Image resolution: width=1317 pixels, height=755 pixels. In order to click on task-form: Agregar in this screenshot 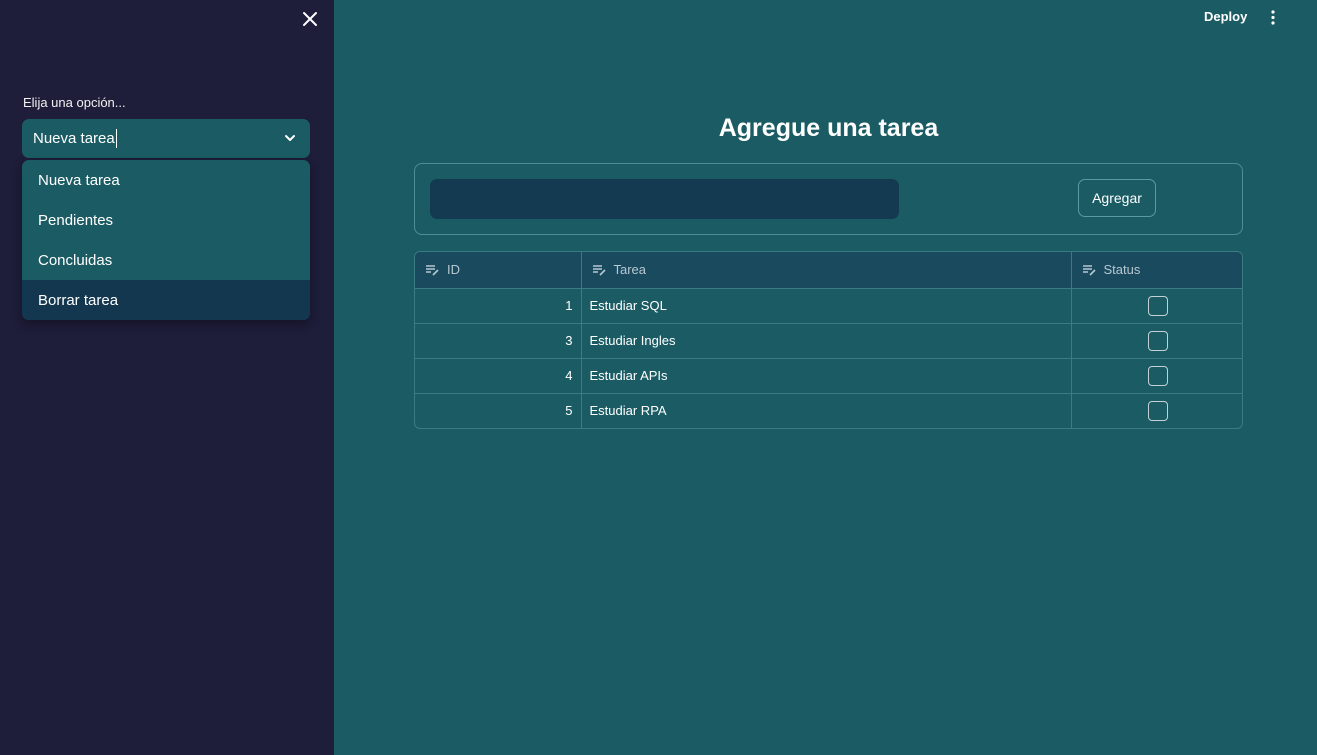, I will do `click(828, 199)`.